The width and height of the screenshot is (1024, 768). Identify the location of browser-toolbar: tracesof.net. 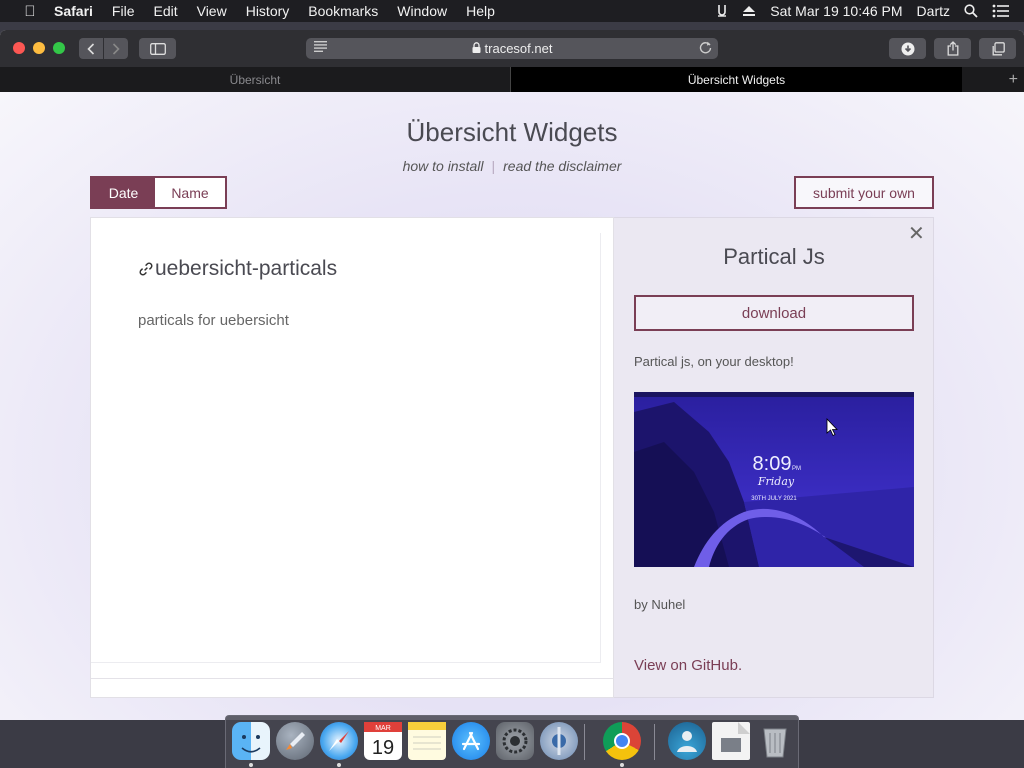
(512, 48).